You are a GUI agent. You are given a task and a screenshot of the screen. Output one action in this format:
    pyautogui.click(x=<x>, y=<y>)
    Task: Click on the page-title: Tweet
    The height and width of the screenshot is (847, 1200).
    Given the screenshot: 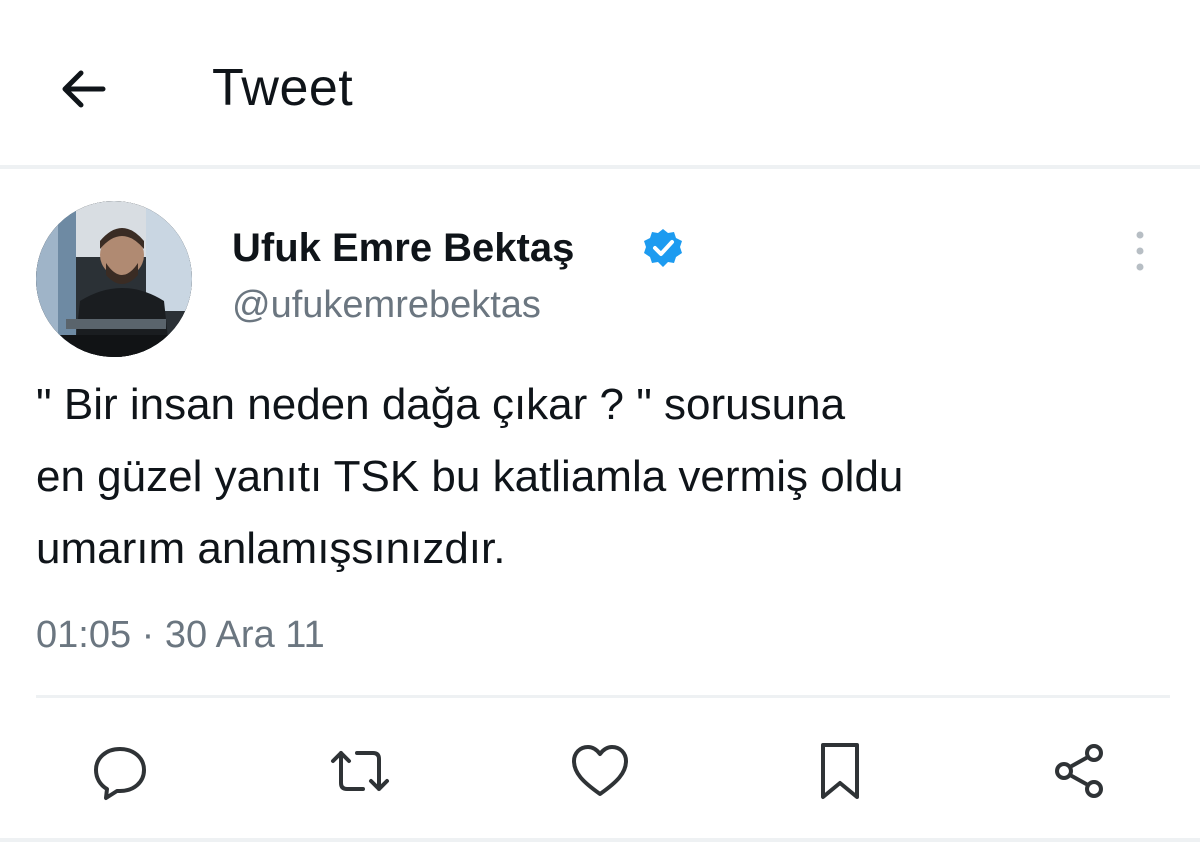 What is the action you would take?
    pyautogui.click(x=283, y=88)
    